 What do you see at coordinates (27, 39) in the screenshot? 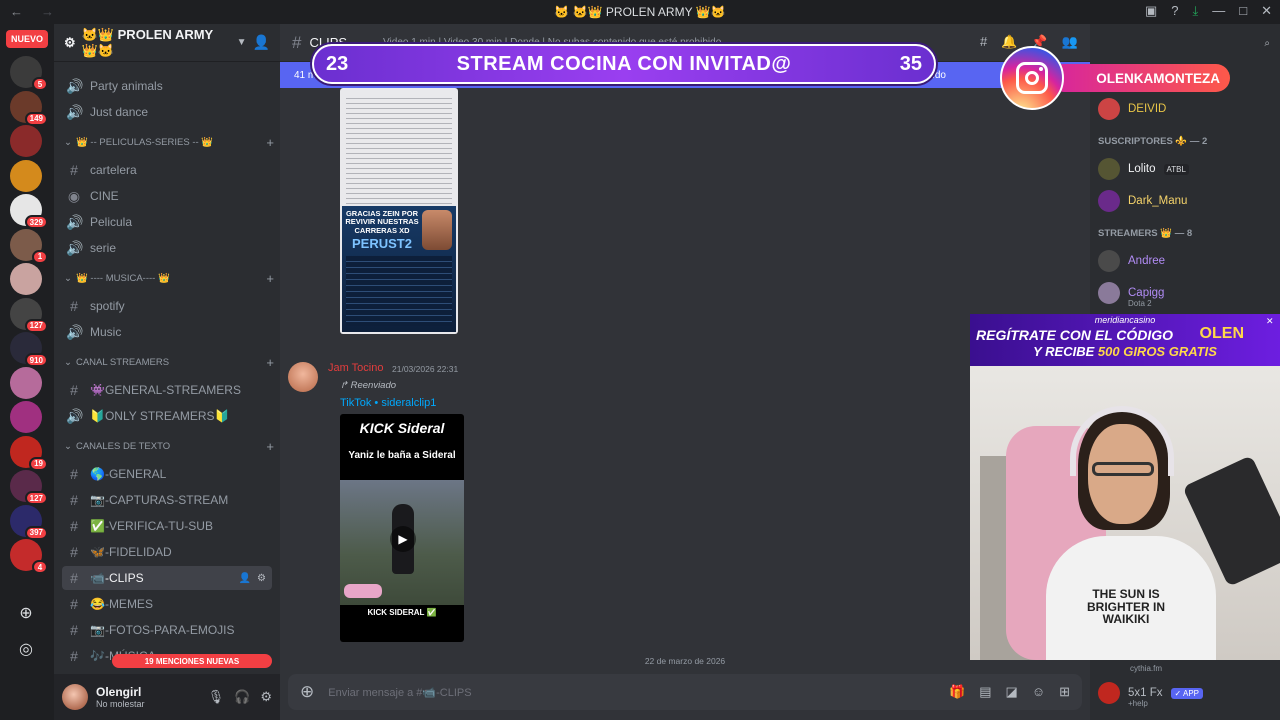
I see `new-badge: NUEVO` at bounding box center [27, 39].